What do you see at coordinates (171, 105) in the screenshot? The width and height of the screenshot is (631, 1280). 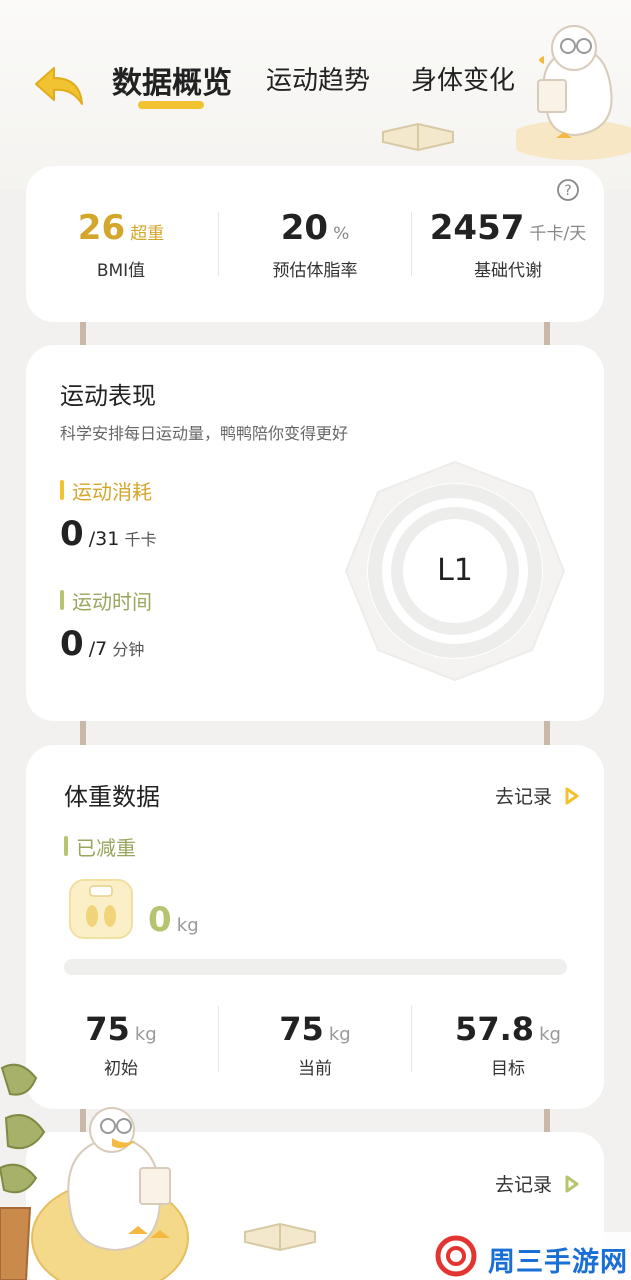 I see `active-tab-indicator` at bounding box center [171, 105].